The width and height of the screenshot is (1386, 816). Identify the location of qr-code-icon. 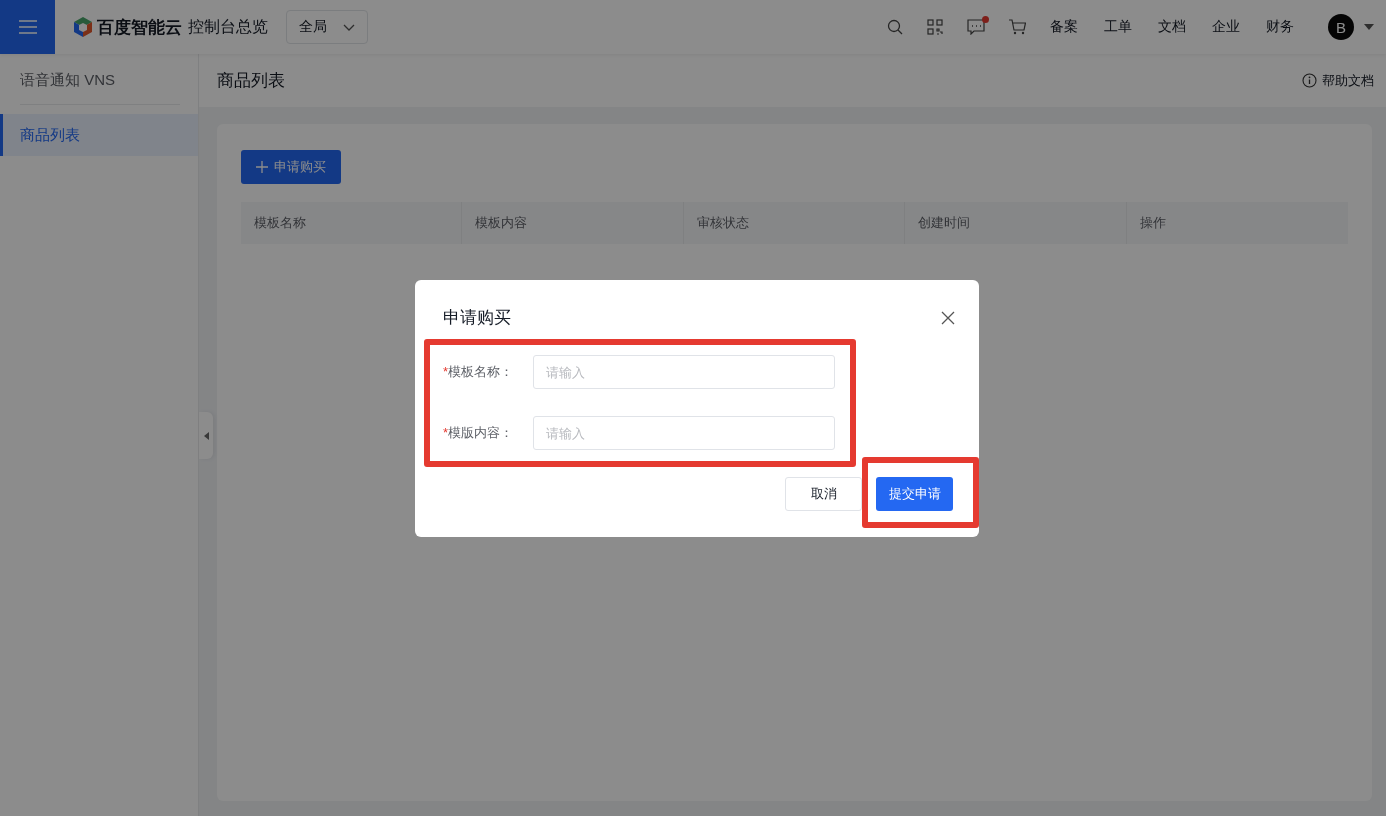
(935, 27).